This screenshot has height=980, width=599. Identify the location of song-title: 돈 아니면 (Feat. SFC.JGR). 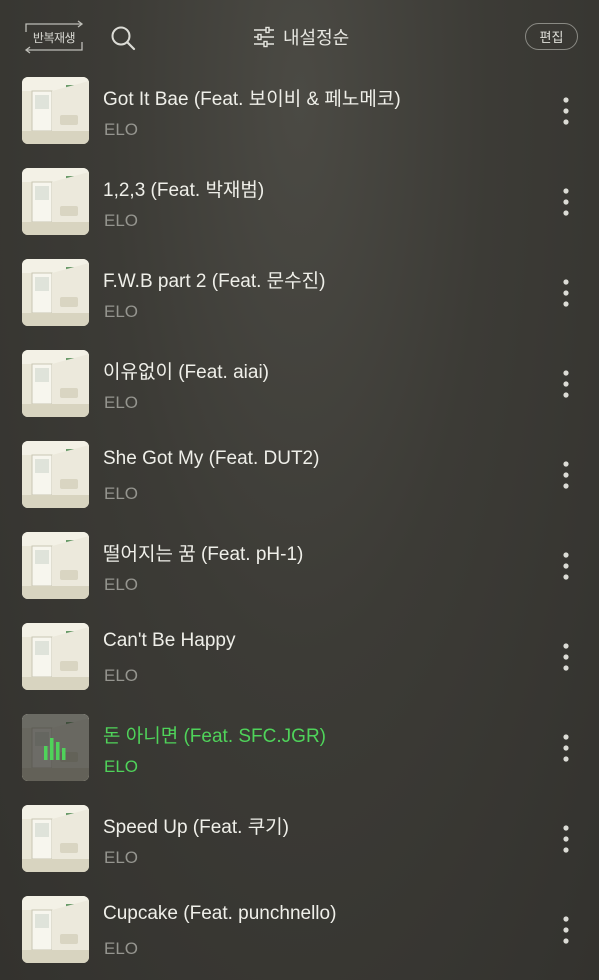
(214, 736).